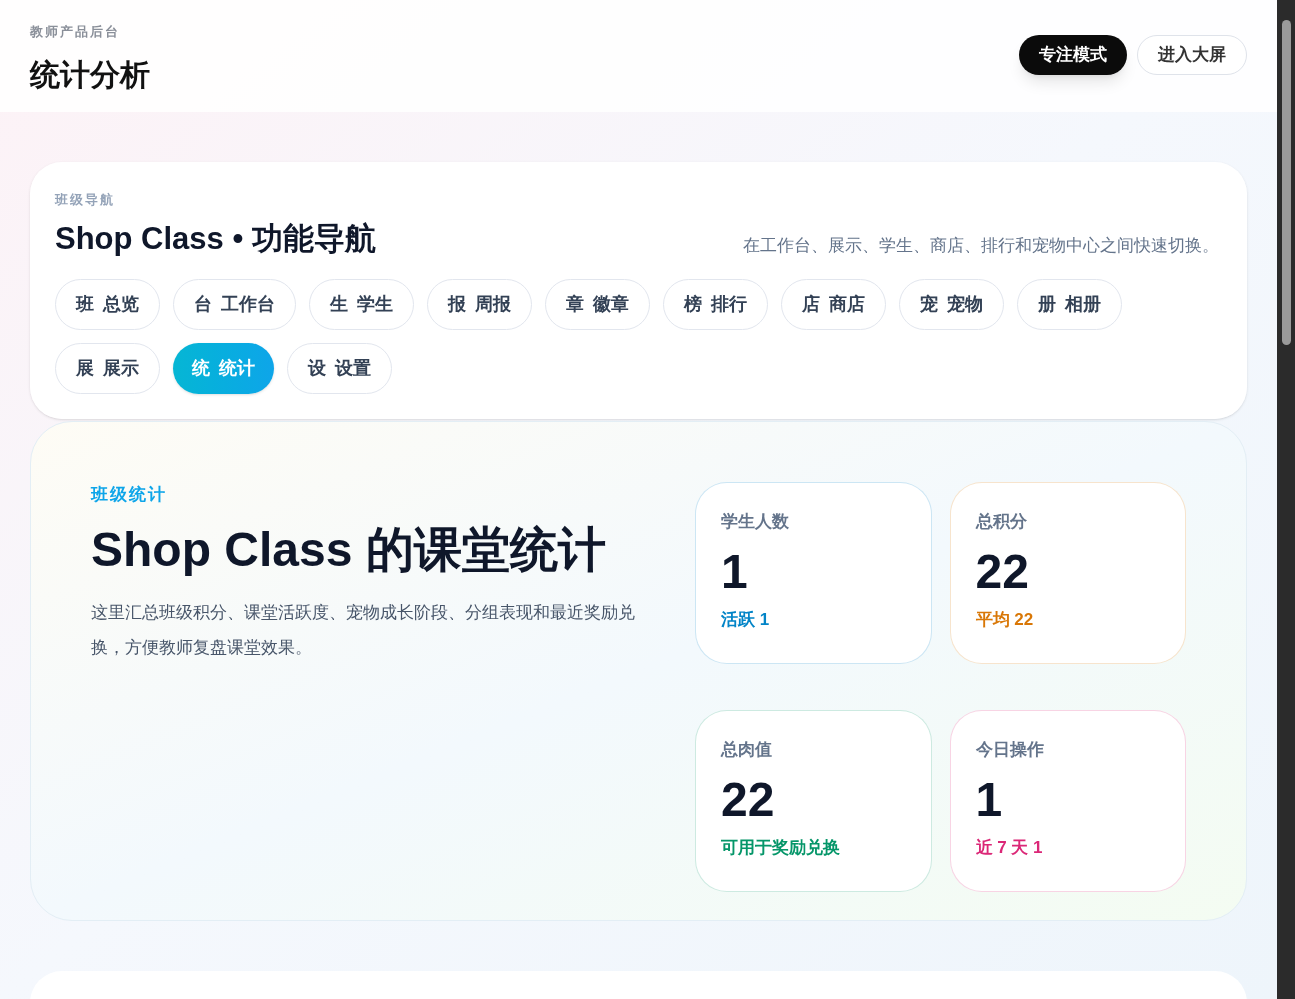 This screenshot has width=1295, height=999. Describe the element at coordinates (107, 304) in the screenshot. I see `nav-tab: 班 总览` at that location.